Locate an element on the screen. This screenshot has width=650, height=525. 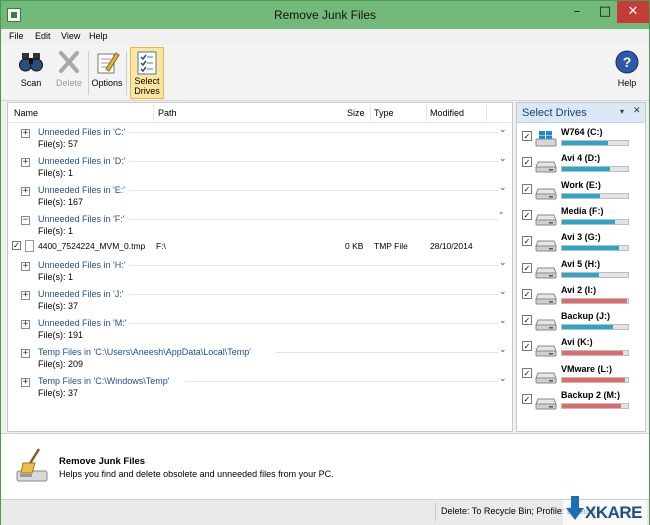
scan-button: Scan is located at coordinates (31, 73).